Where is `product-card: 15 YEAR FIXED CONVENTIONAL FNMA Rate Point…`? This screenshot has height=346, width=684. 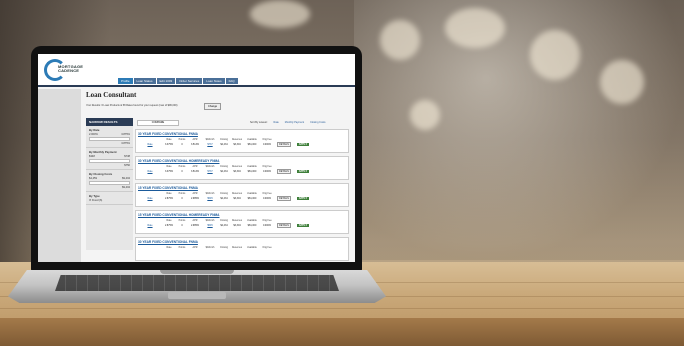 product-card: 15 YEAR FIXED CONVENTIONAL FNMA Rate Point… is located at coordinates (242, 195).